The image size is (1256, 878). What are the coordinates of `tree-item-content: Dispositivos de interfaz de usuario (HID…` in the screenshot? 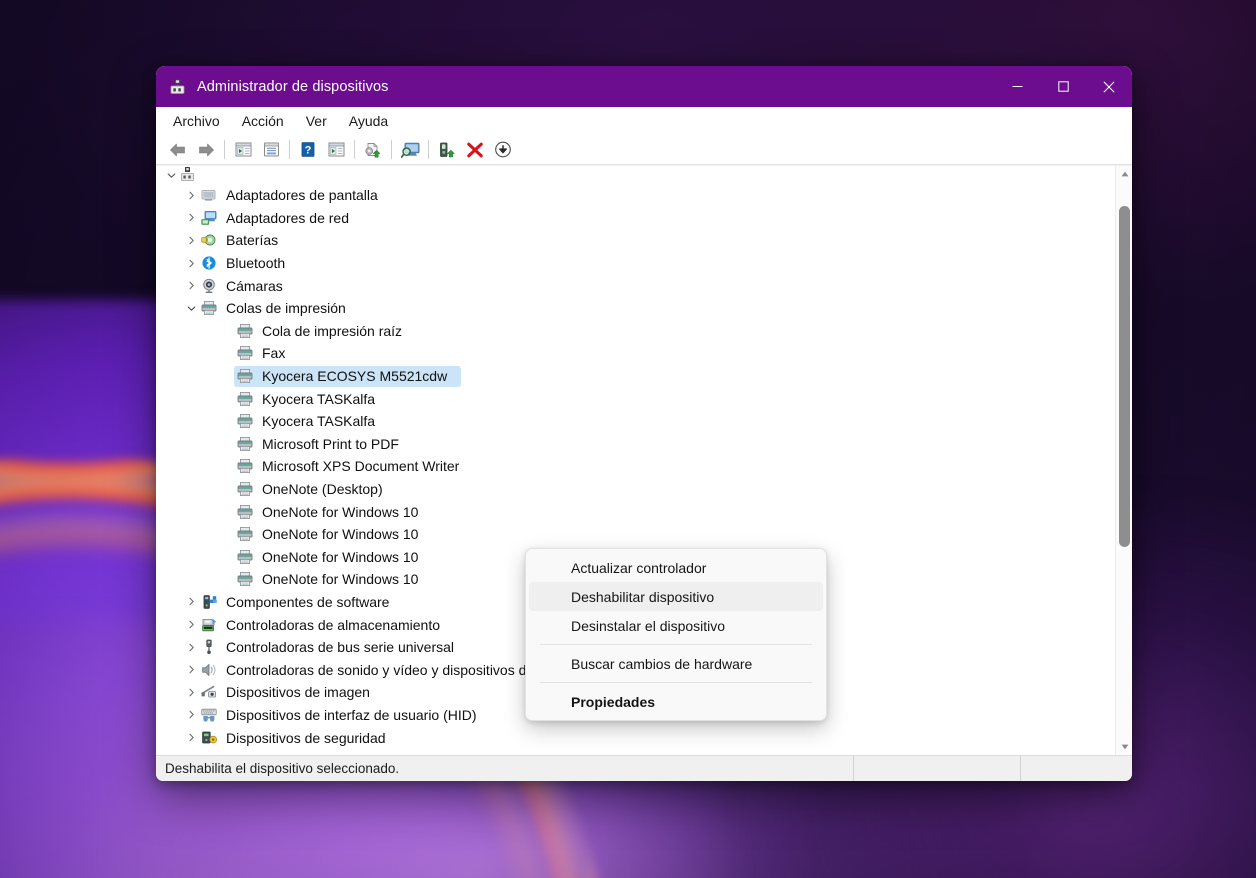 It's located at (344, 714).